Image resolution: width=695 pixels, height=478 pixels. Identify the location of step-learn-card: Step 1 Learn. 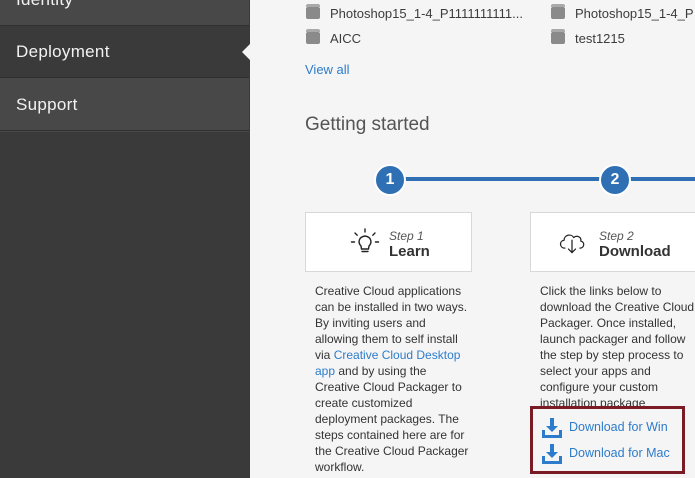
(388, 242).